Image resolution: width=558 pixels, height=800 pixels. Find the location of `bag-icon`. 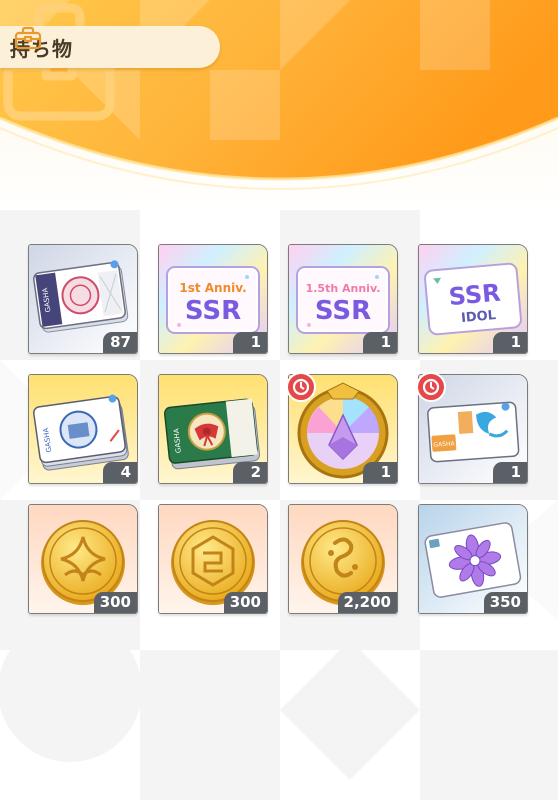

bag-icon is located at coordinates (28, 38).